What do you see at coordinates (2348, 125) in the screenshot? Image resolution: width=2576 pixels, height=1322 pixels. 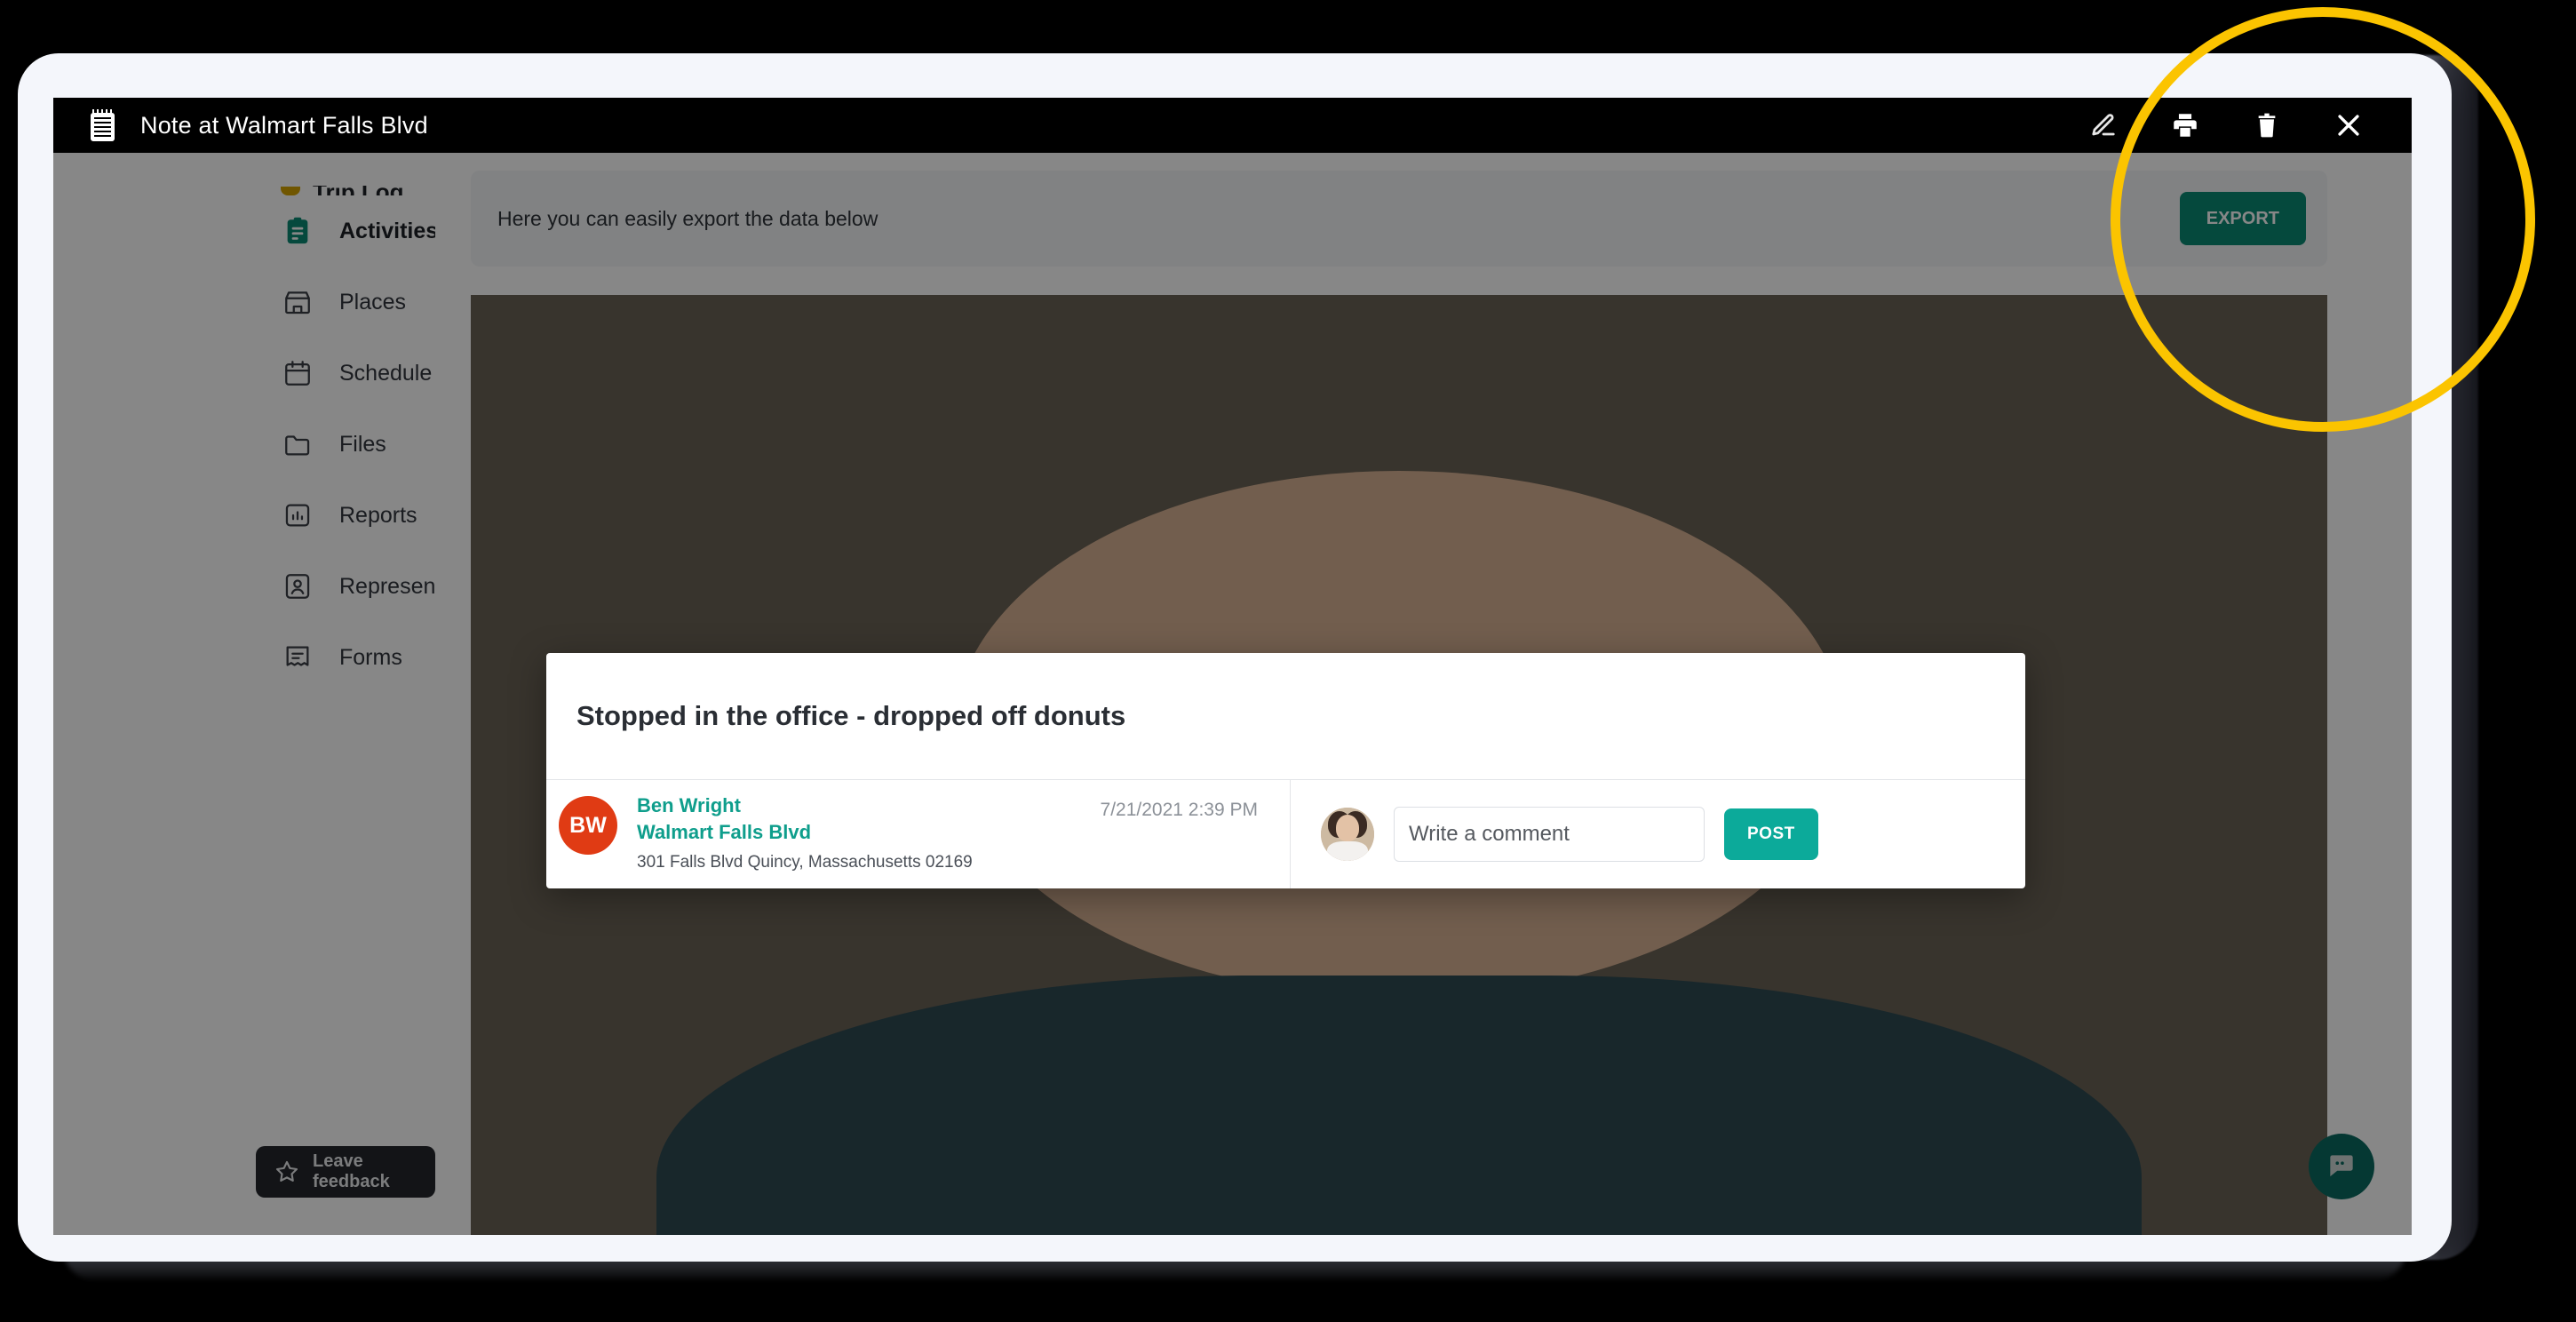 I see `close-icon` at bounding box center [2348, 125].